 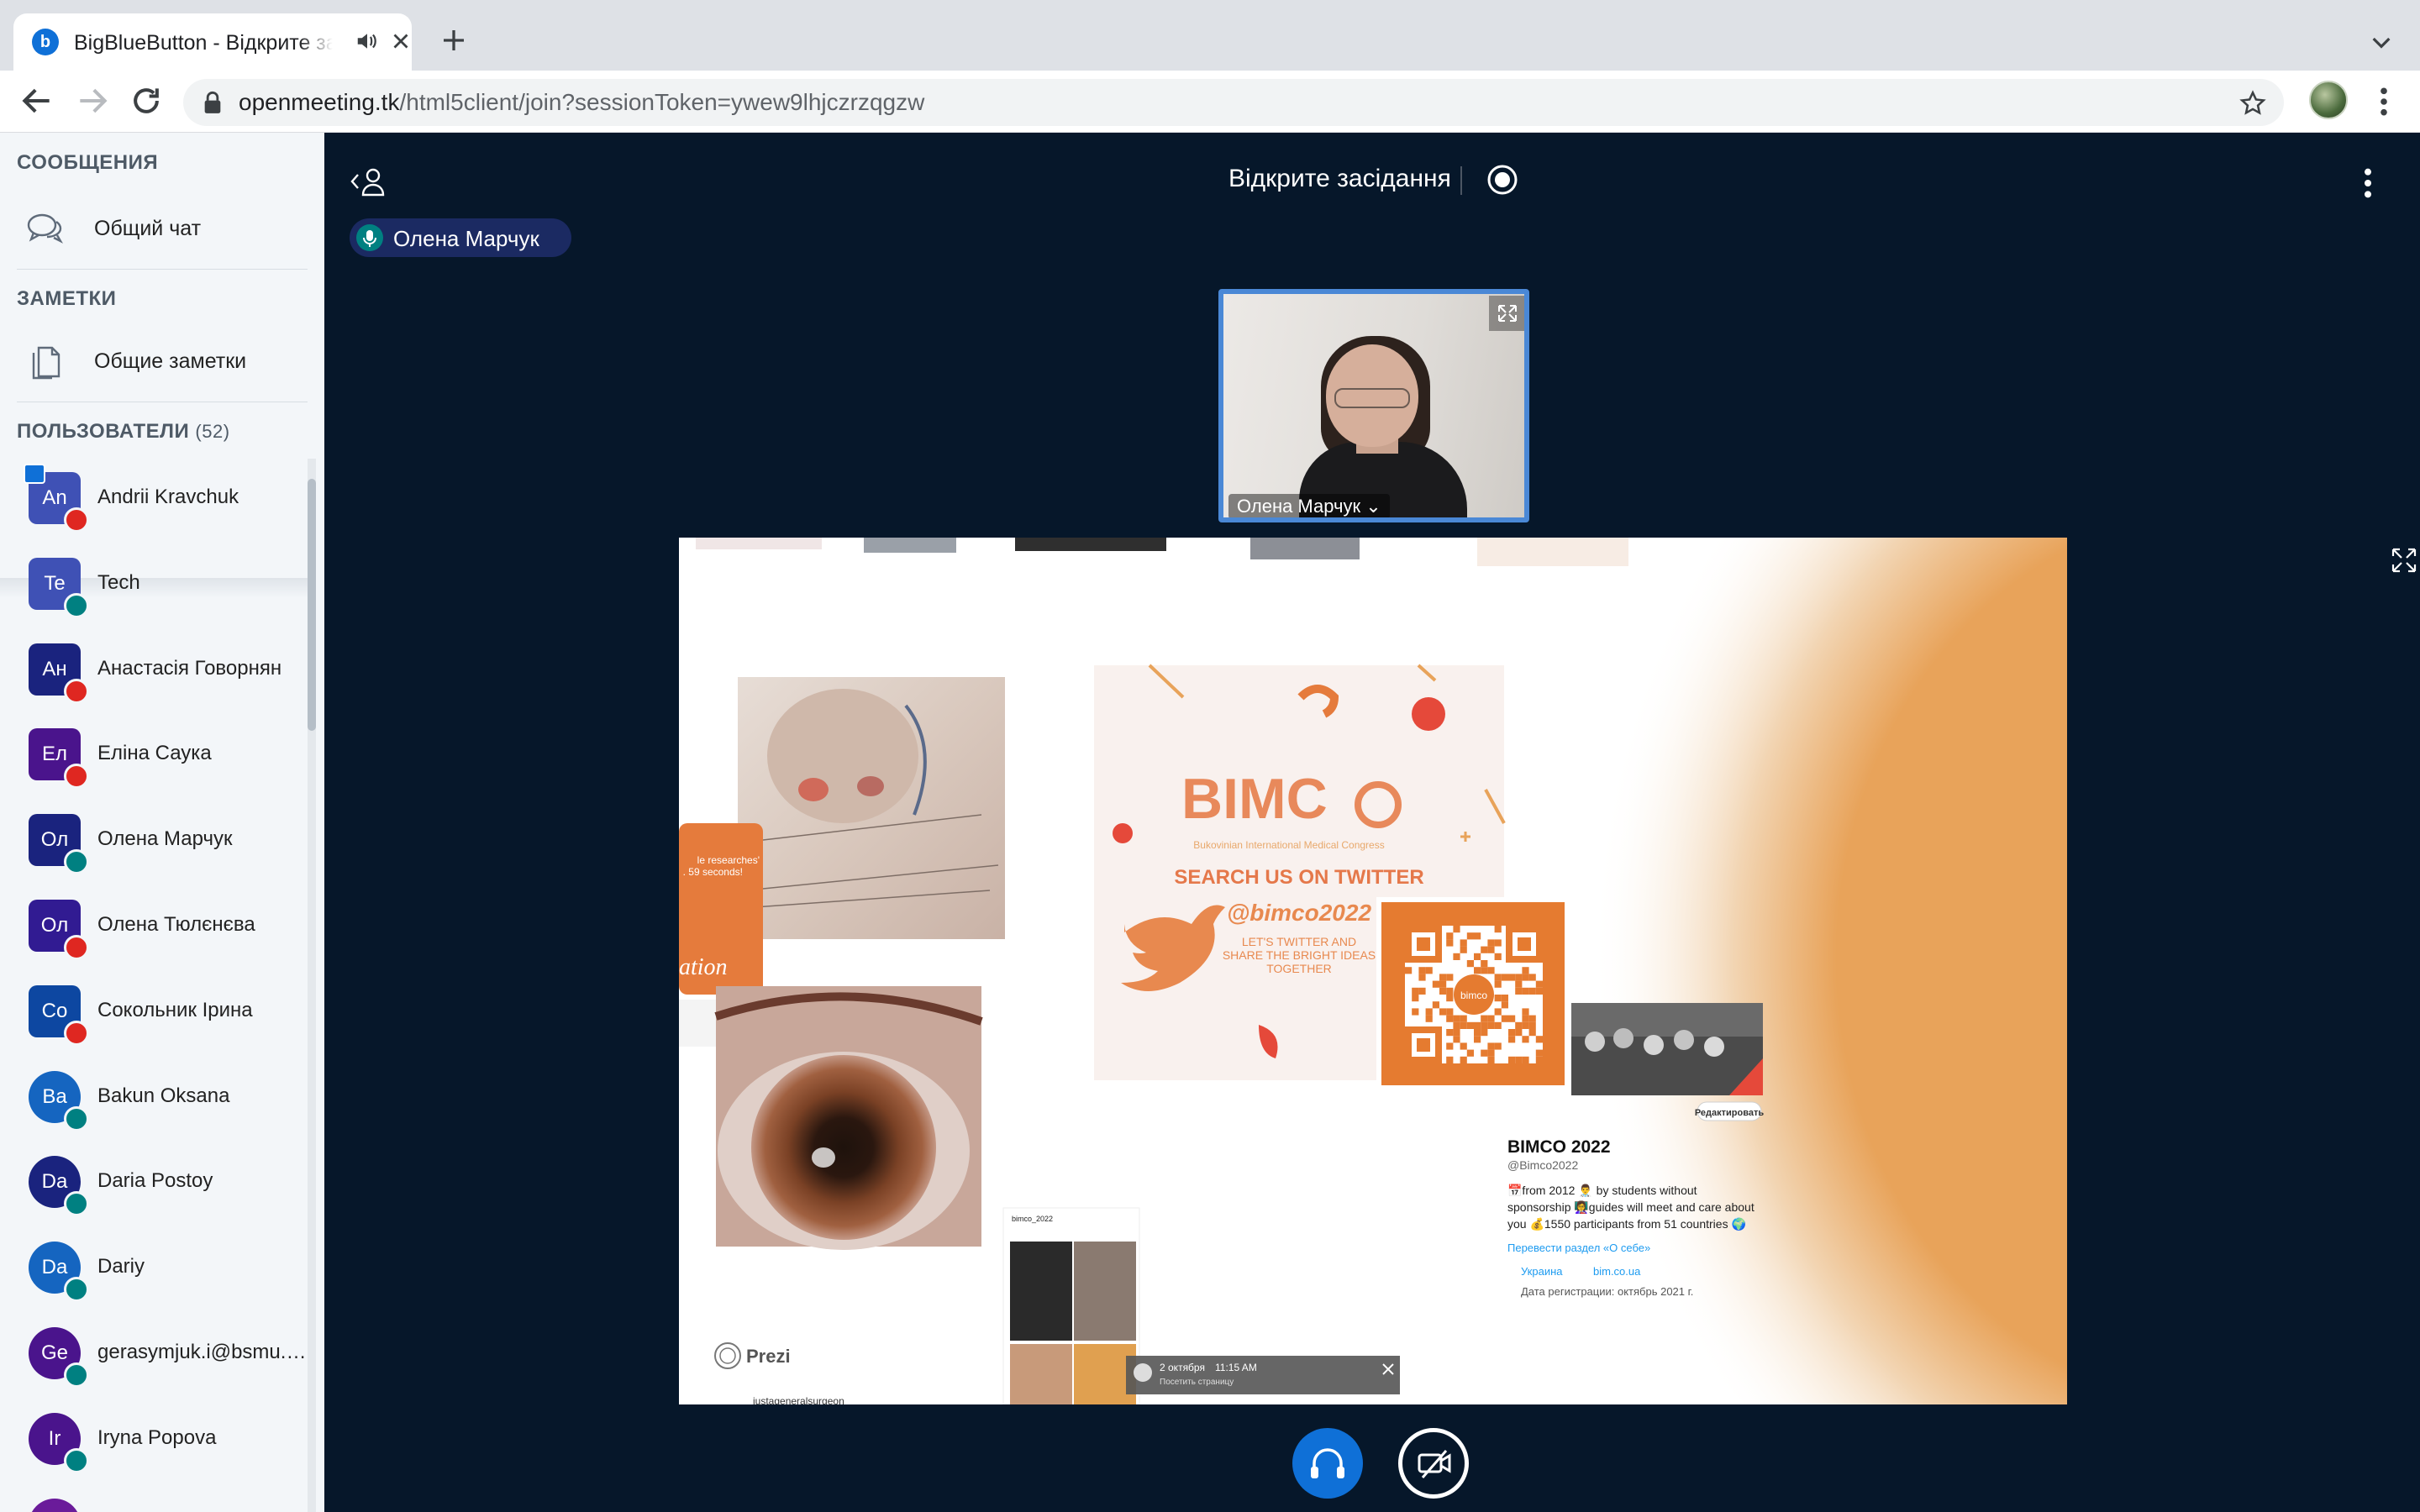 I want to click on share-webcam-button, so click(x=1434, y=1463).